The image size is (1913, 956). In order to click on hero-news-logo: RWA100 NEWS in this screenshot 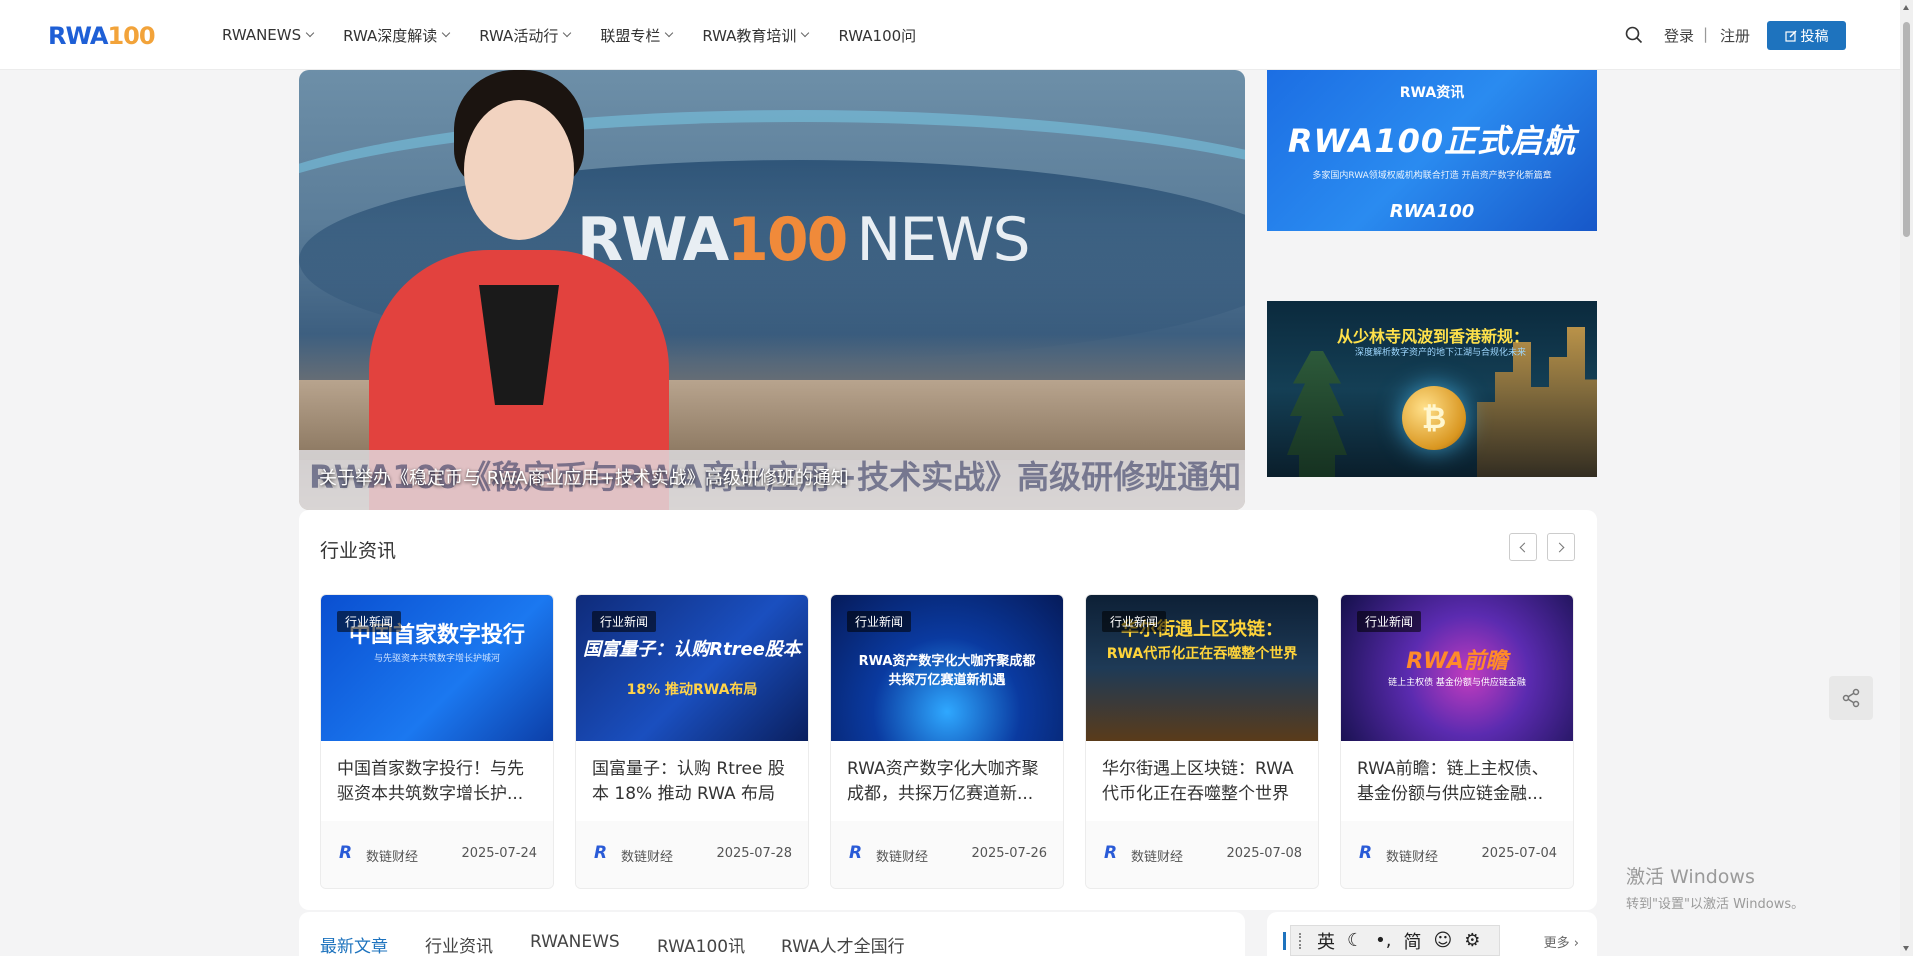, I will do `click(804, 240)`.